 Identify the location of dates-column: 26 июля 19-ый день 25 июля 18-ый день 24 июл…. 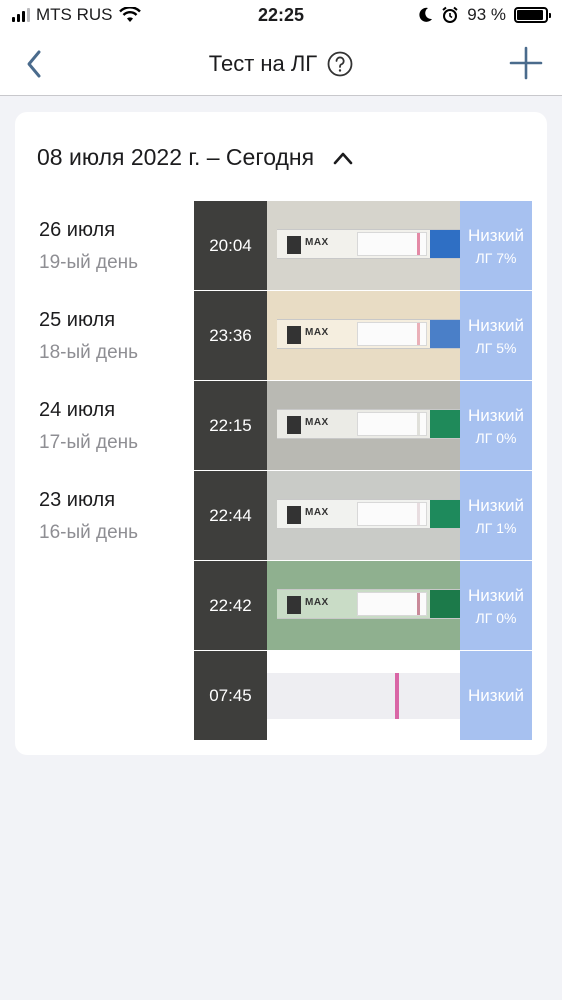
(119, 381).